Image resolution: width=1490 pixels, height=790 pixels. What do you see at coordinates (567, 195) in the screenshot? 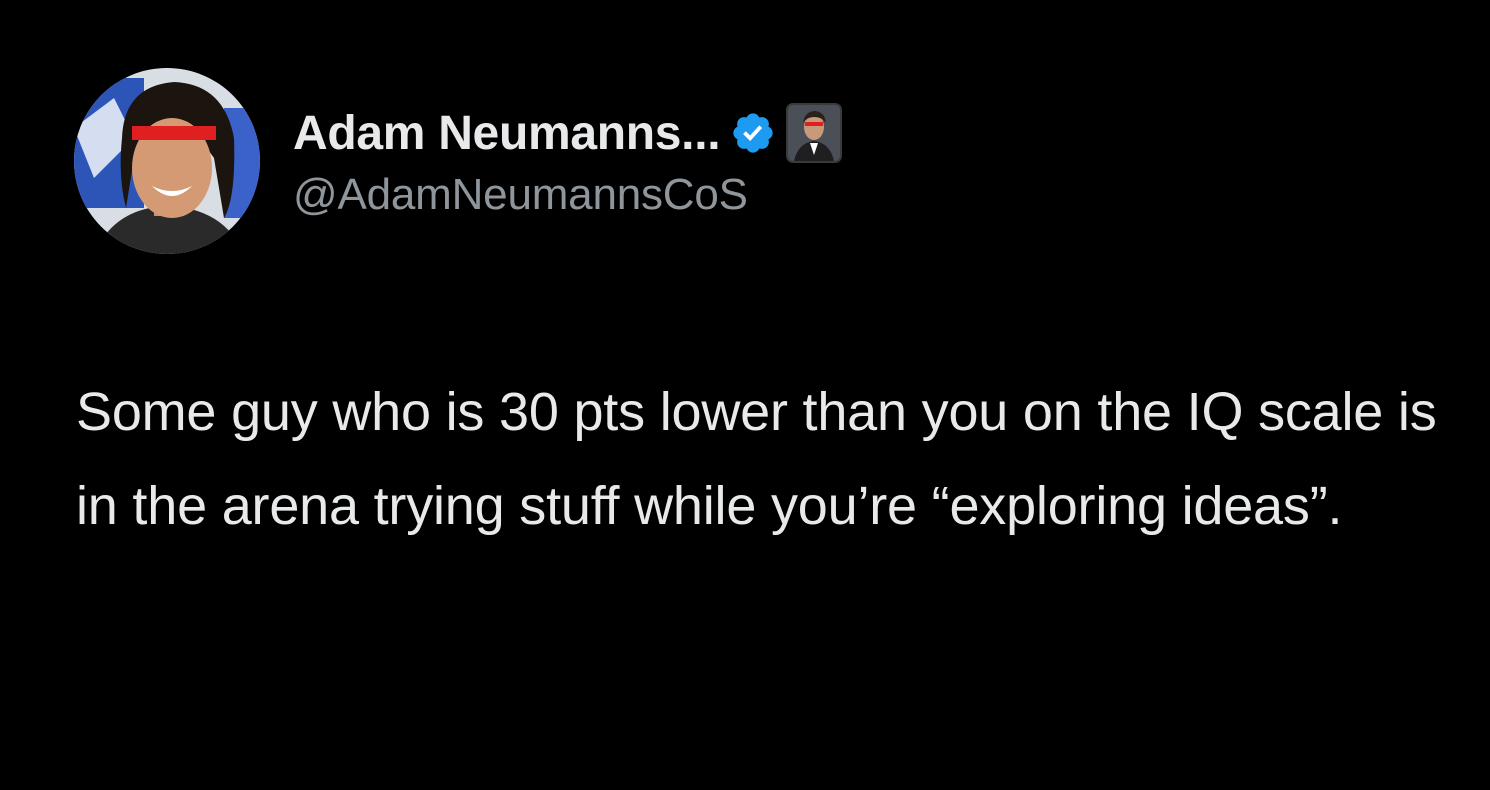
I see `author-handle: @AdamNeumannsCoS` at bounding box center [567, 195].